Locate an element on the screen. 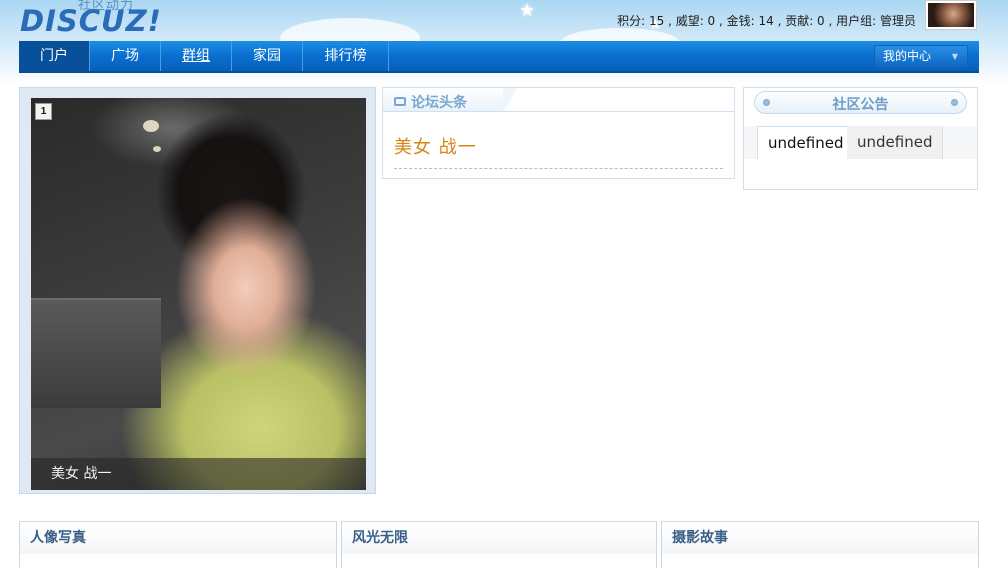  nav-item-ranking: 排行榜 is located at coordinates (346, 56).